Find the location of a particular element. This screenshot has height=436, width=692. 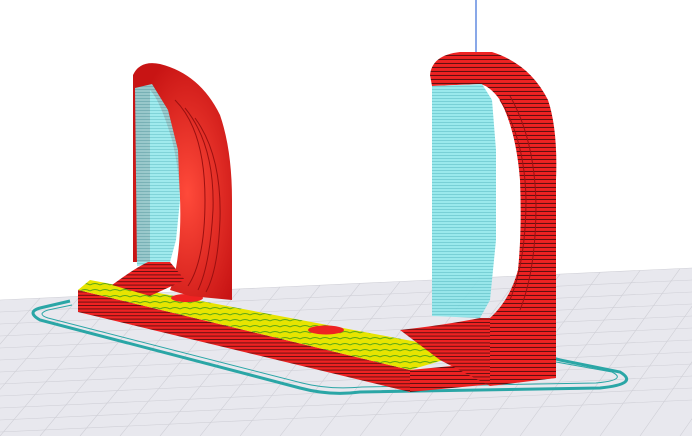

right-support is located at coordinates (464, 201).